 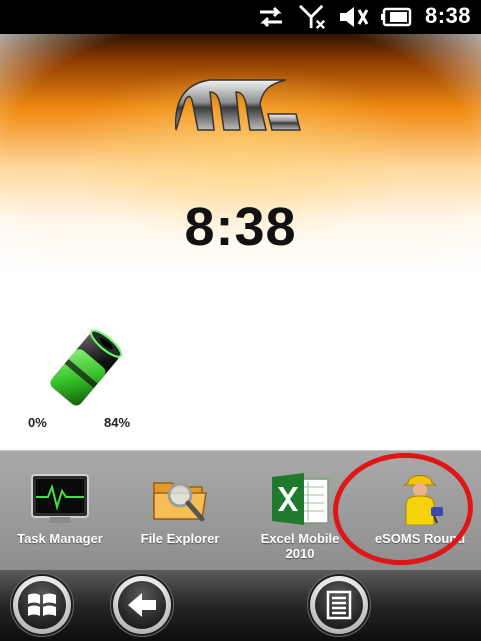 I want to click on battery-widget-icon, so click(x=85, y=369).